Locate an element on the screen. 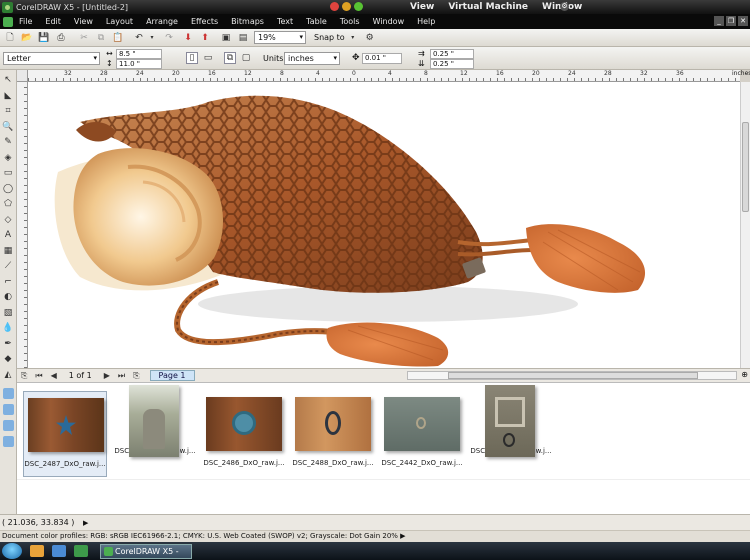 The height and width of the screenshot is (560, 750). current-page-icon: ▢ is located at coordinates (246, 58).